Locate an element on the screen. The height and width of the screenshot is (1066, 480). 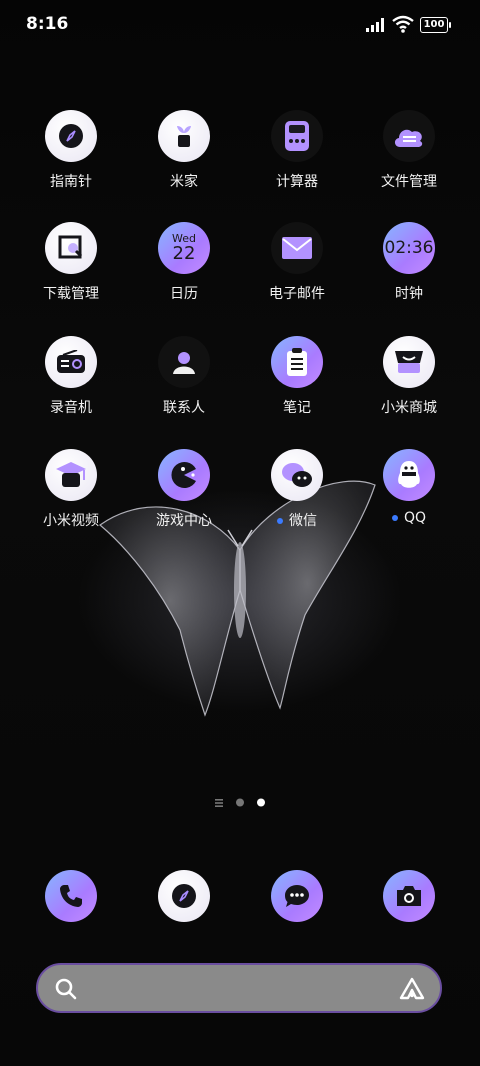
app-label: 联系人 is located at coordinates (184, 408).